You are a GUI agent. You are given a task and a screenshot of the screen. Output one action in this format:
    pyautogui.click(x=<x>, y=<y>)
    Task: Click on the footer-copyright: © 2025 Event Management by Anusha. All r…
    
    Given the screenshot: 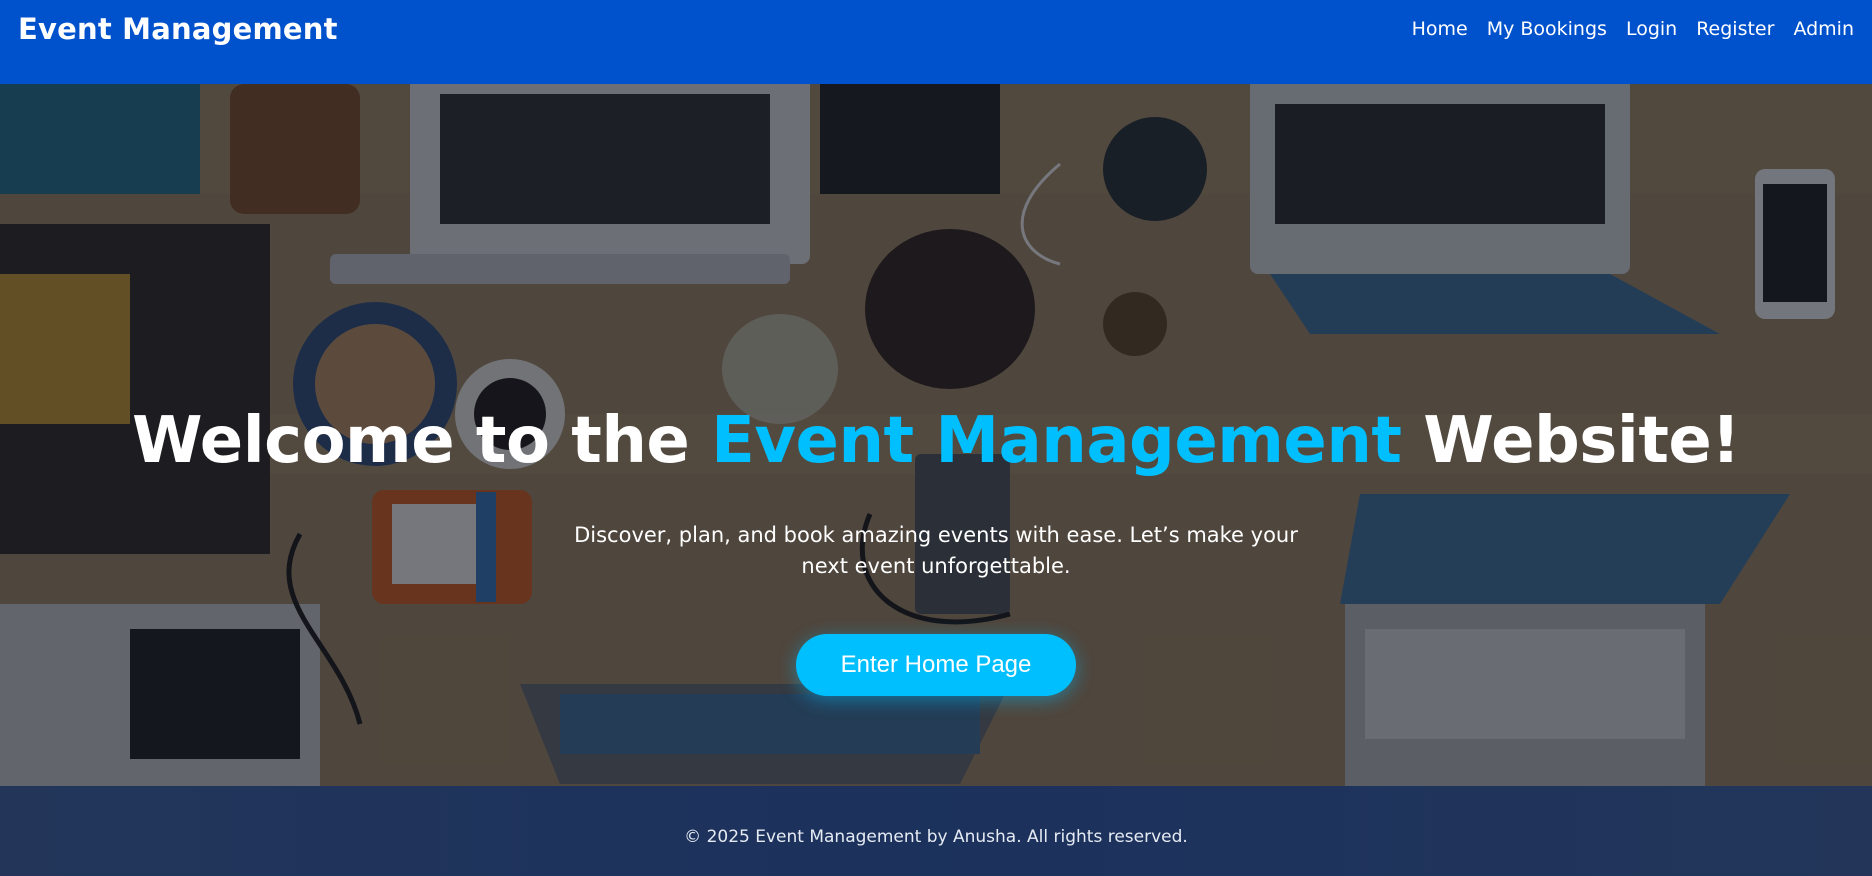 What is the action you would take?
    pyautogui.click(x=936, y=837)
    